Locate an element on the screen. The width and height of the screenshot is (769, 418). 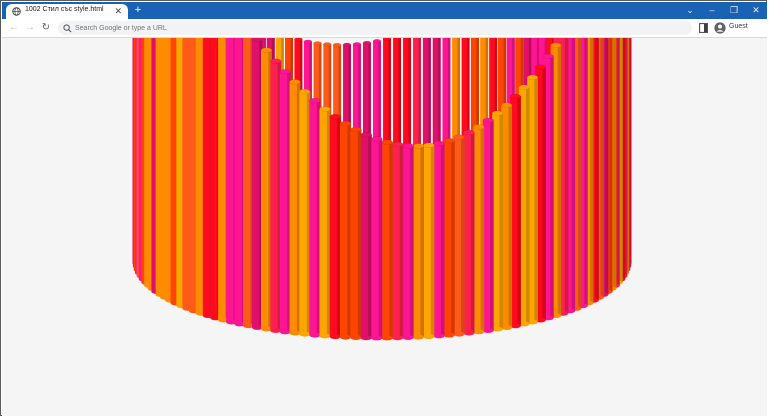
tab-active: 1002 Стил със style.html ✕ is located at coordinates (67, 11).